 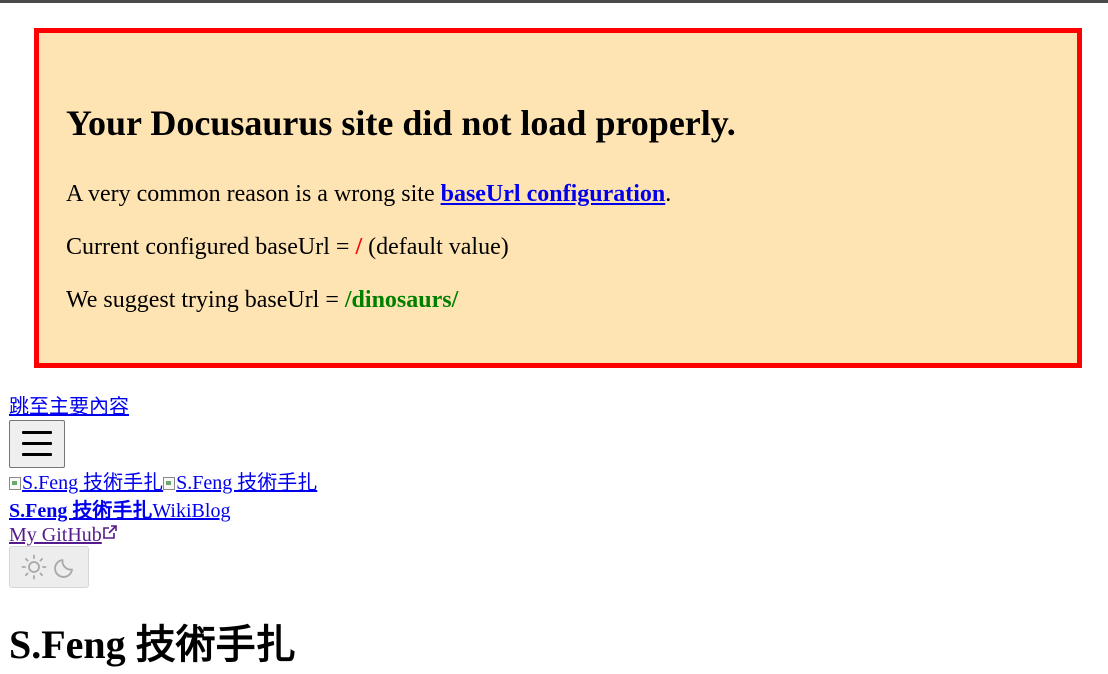 What do you see at coordinates (211, 247) in the screenshot?
I see `current-baseurl-label: Current configured baseUrl =` at bounding box center [211, 247].